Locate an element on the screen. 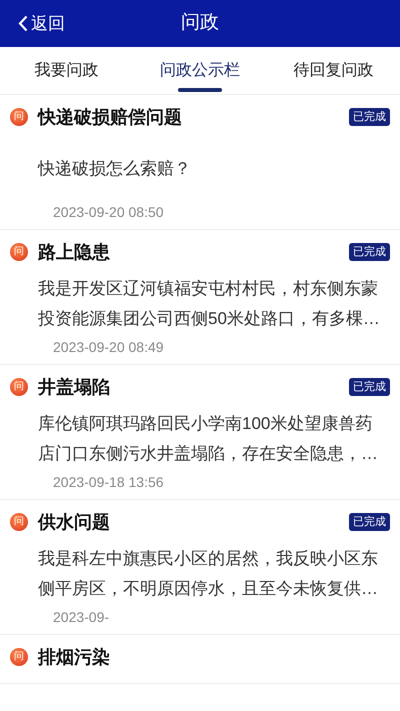  page-title: 问政 is located at coordinates (200, 23).